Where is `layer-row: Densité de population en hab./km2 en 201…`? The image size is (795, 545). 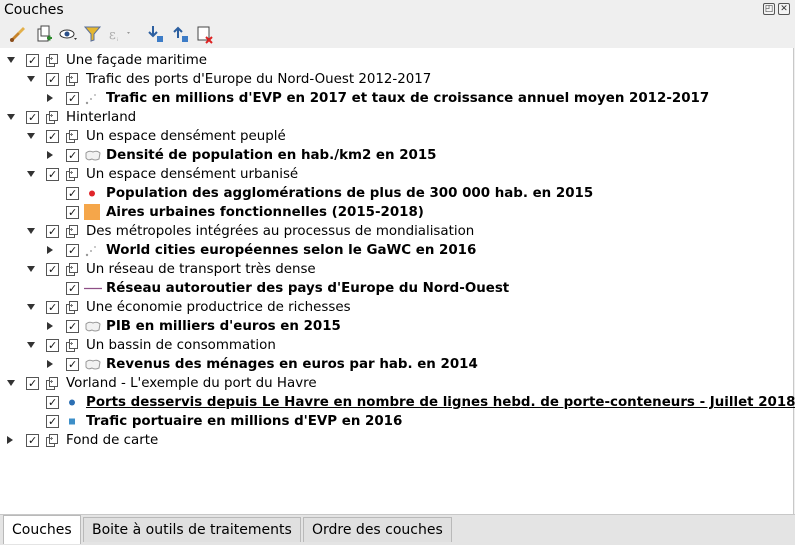 layer-row: Densité de population en hab./km2 en 201… is located at coordinates (395, 155).